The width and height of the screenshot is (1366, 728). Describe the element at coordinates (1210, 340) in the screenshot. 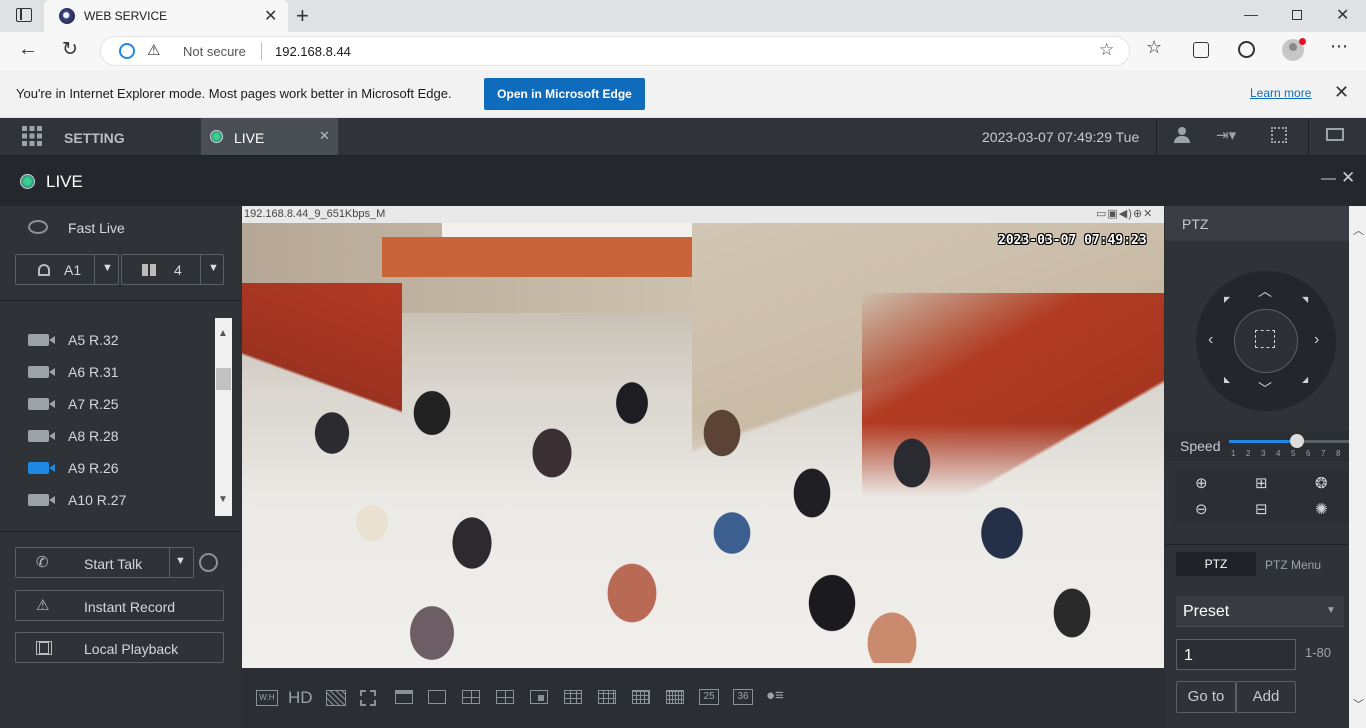

I see `arrow-left-icon: ‹` at that location.